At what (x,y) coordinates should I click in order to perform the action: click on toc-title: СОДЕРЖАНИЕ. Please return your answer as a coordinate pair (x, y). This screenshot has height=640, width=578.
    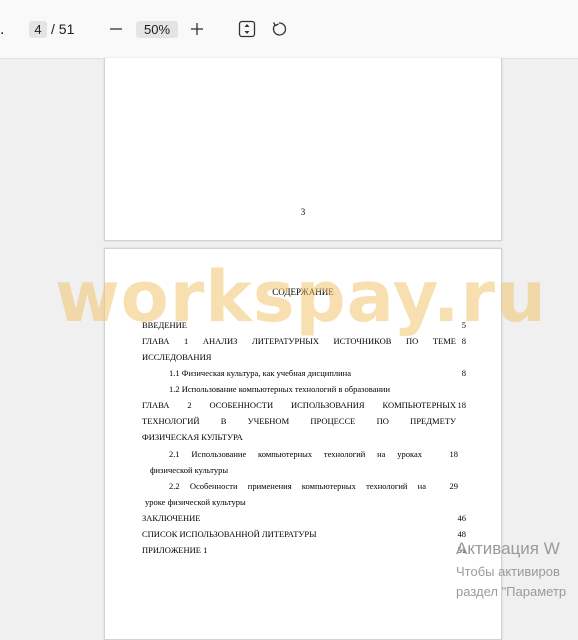
    Looking at the image, I should click on (303, 292).